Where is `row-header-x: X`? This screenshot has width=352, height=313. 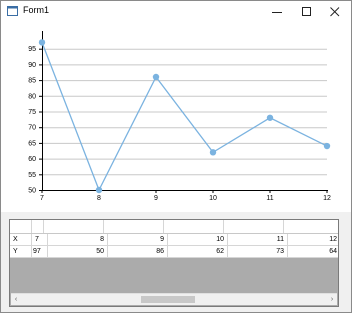
row-header-x: X is located at coordinates (21, 239).